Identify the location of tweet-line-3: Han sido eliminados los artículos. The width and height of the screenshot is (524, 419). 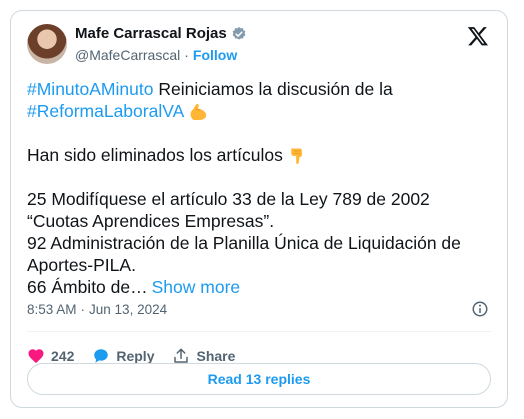
(262, 155).